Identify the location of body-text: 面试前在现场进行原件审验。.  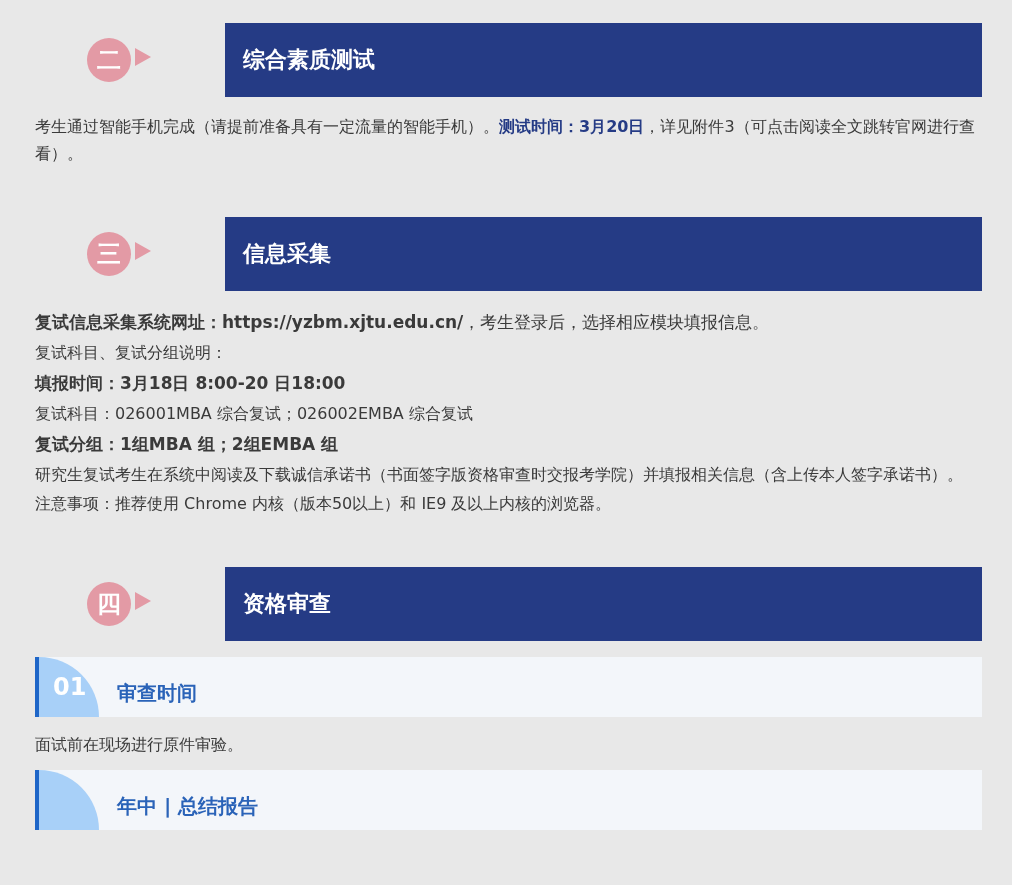
(139, 745).